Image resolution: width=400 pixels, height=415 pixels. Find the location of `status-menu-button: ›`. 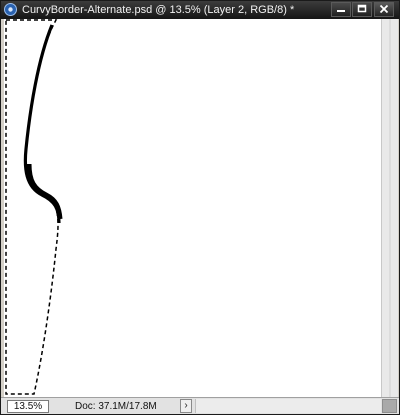

status-menu-button: › is located at coordinates (186, 406).